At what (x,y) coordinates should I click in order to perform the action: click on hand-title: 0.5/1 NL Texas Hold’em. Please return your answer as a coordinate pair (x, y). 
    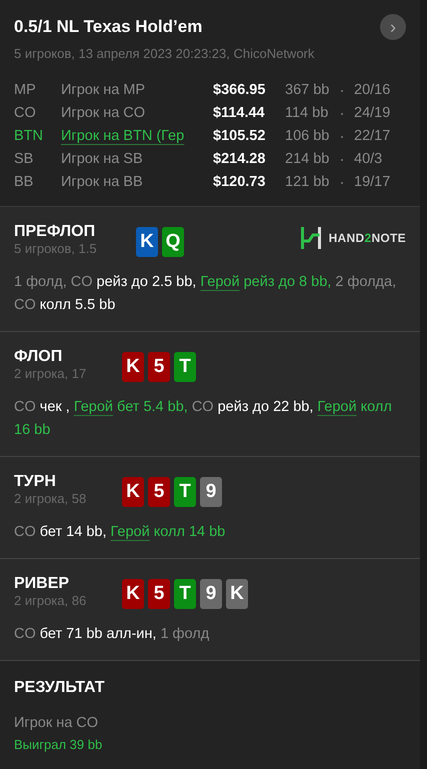
    Looking at the image, I should click on (109, 27).